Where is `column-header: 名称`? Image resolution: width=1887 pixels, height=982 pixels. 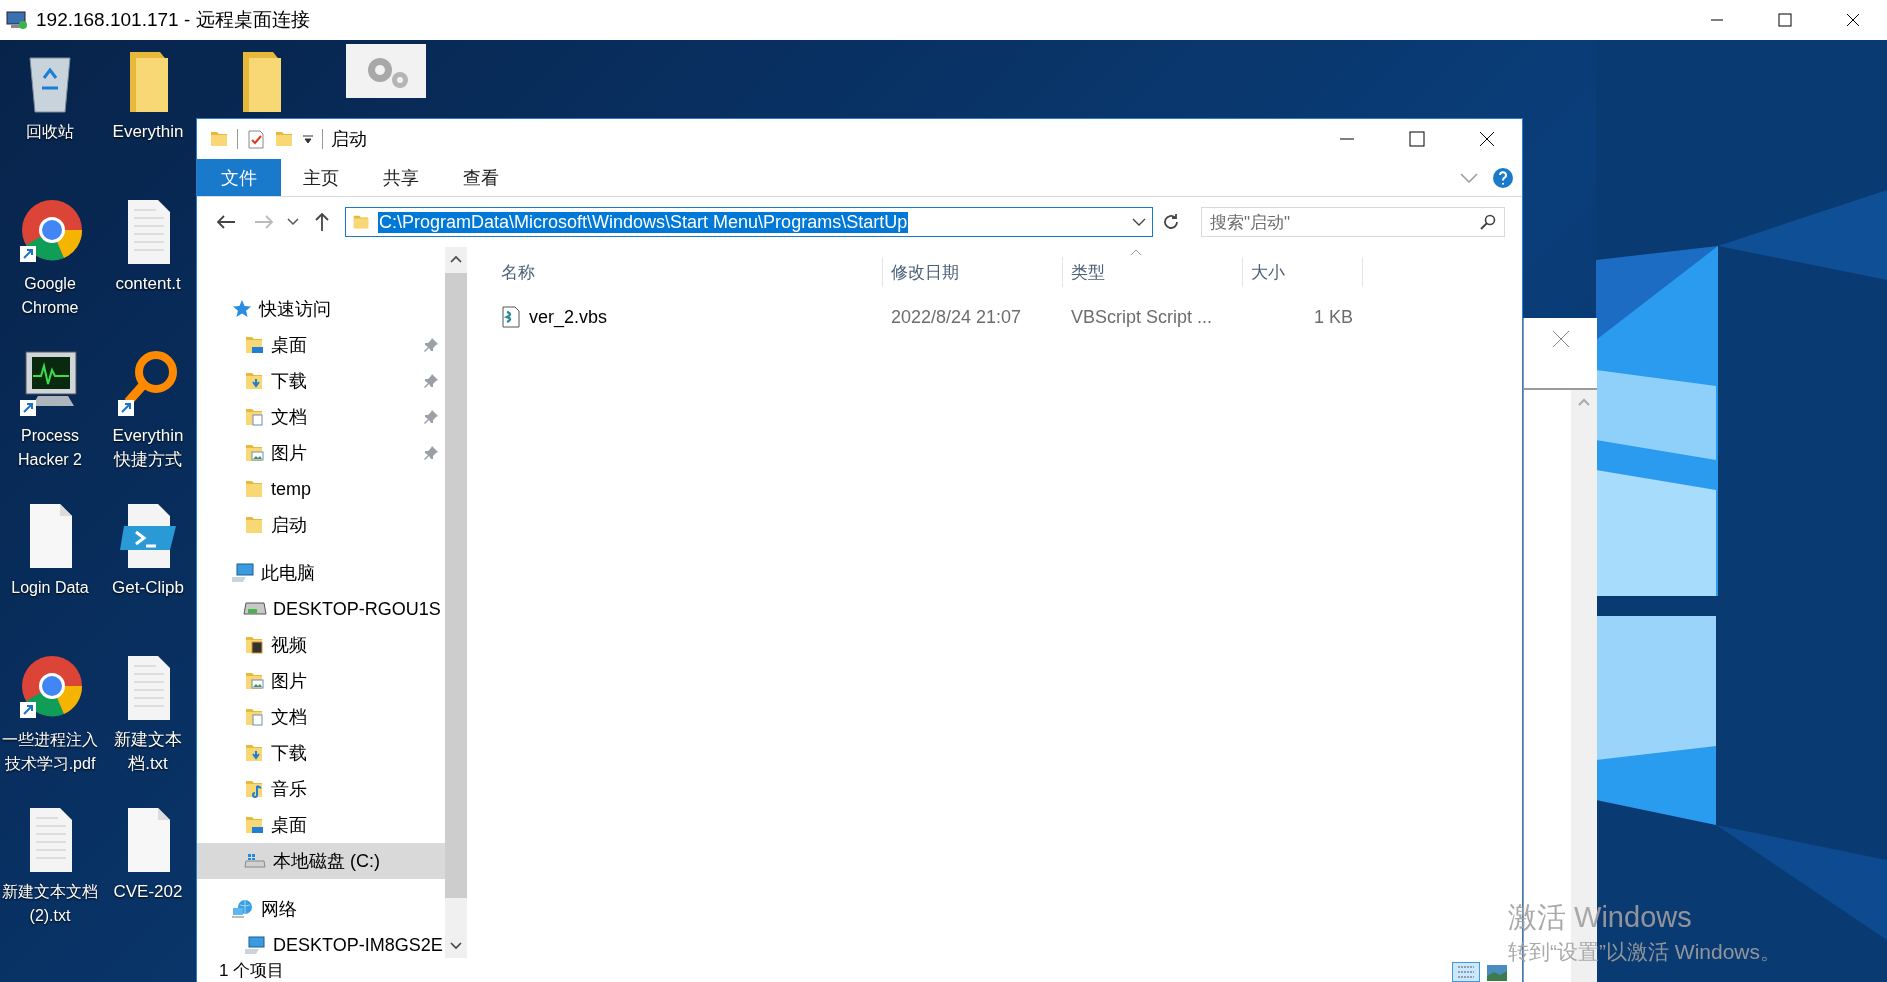 column-header: 名称 is located at coordinates (688, 272).